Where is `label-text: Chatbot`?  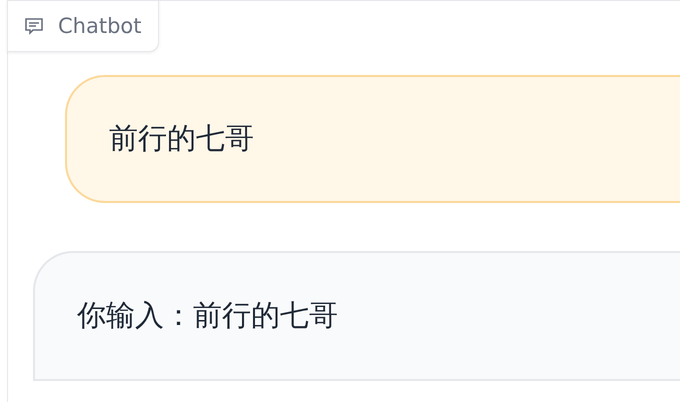
label-text: Chatbot is located at coordinates (100, 26).